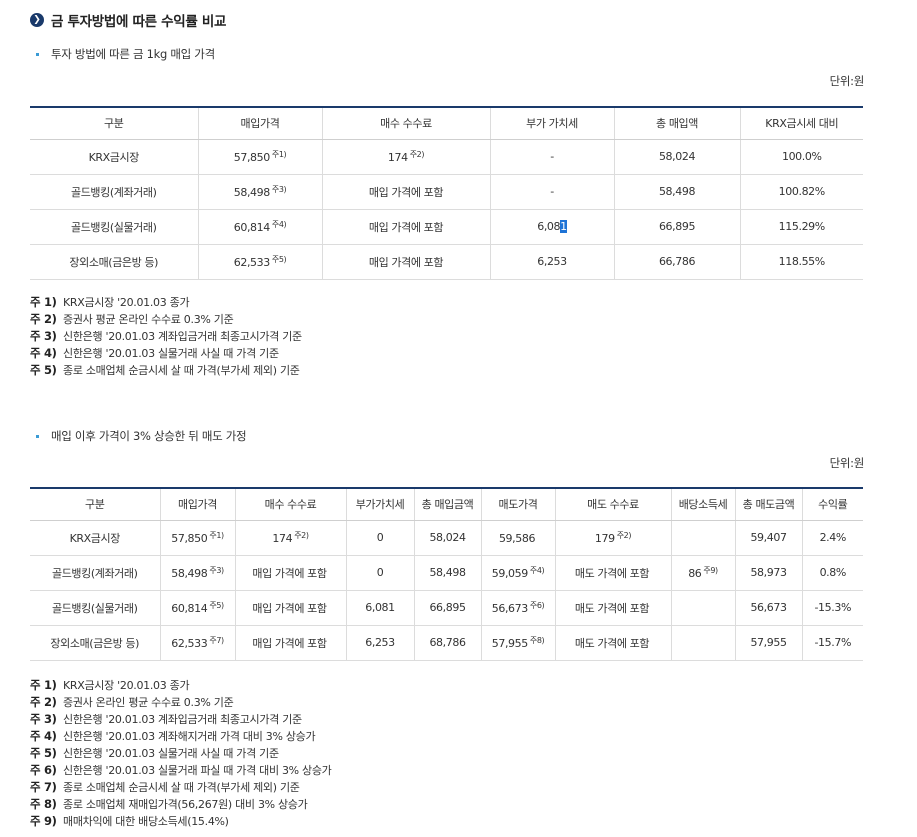  What do you see at coordinates (517, 573) in the screenshot?
I see `cell-sell-price: 59,059 주4)` at bounding box center [517, 573].